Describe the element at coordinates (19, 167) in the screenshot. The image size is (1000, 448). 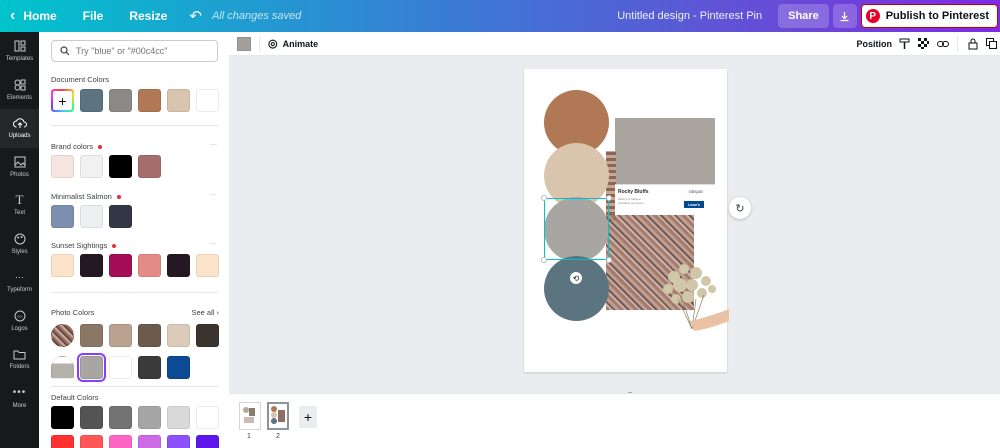
I see `rail-item-photos: Photos` at that location.